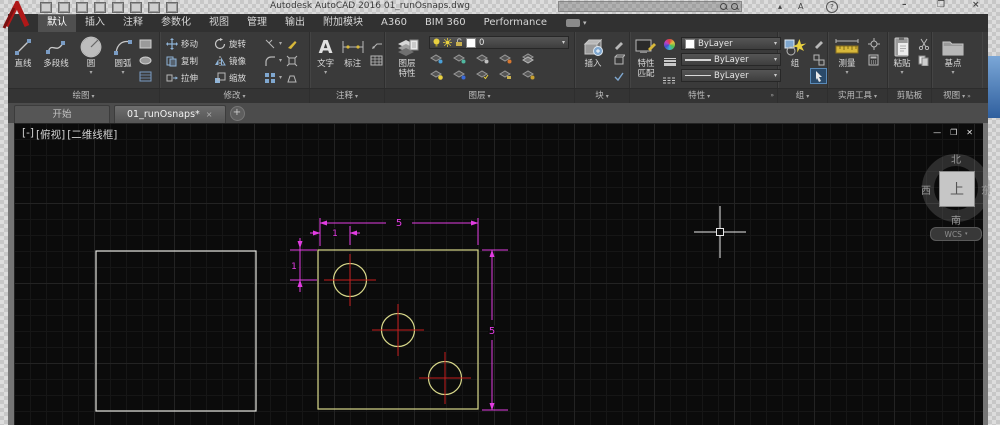 The width and height of the screenshot is (1000, 425). Describe the element at coordinates (618, 44) in the screenshot. I see `block-edit-button` at that location.